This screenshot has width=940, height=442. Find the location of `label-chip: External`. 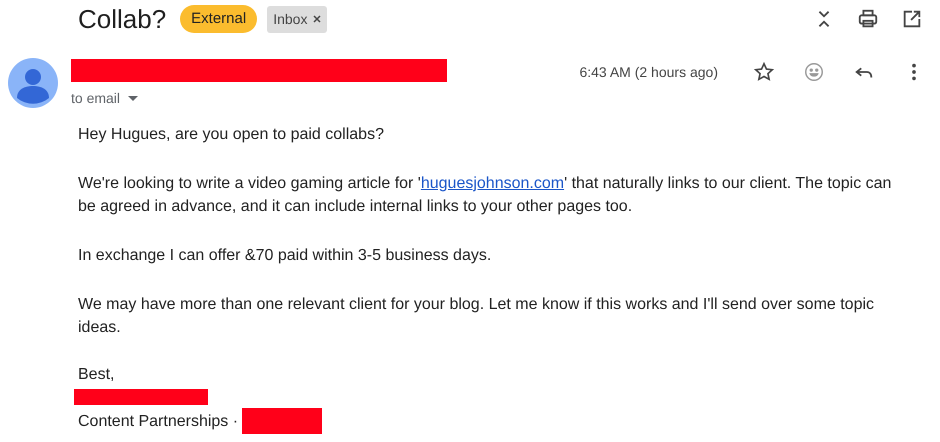

label-chip: External is located at coordinates (219, 19).